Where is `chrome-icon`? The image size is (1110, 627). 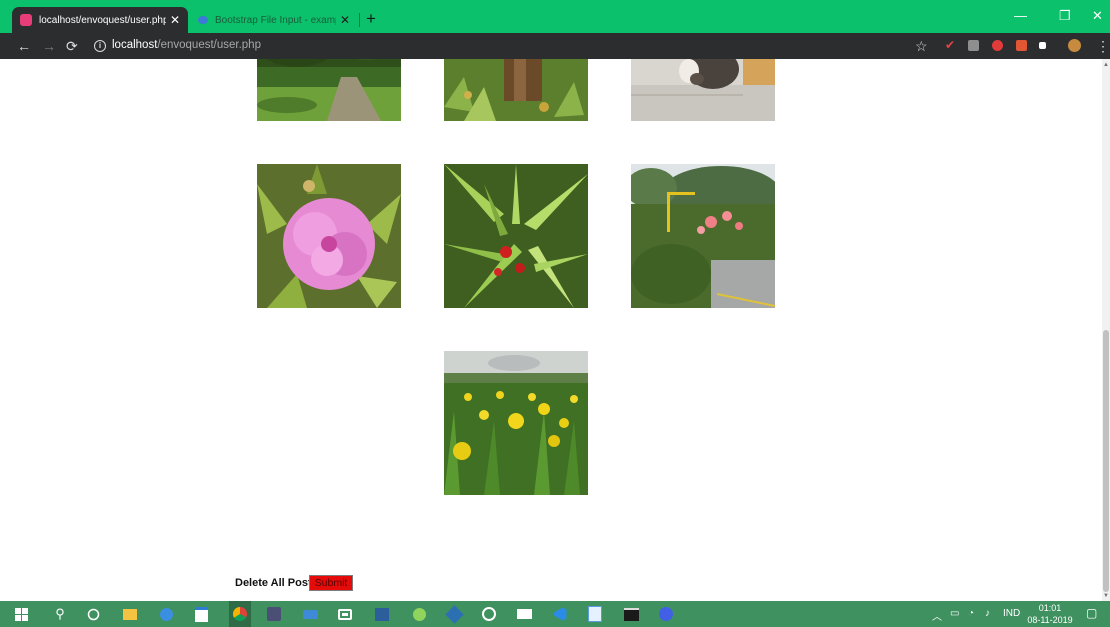 chrome-icon is located at coordinates (240, 614).